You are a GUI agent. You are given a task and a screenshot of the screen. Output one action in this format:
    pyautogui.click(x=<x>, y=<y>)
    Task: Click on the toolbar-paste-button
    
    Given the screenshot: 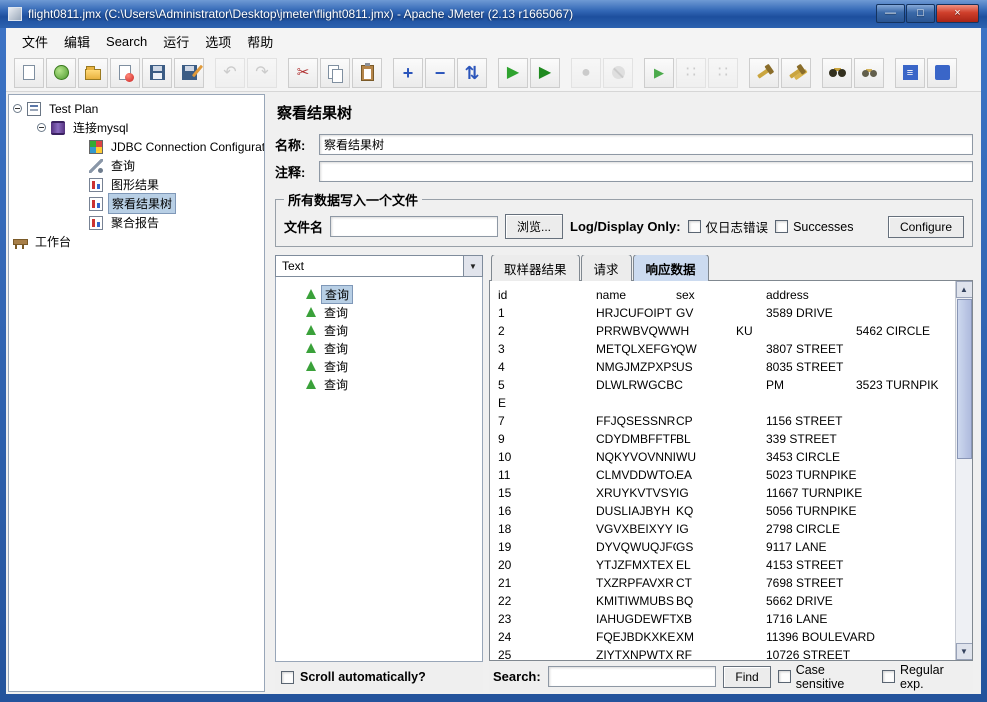 What is the action you would take?
    pyautogui.click(x=367, y=72)
    